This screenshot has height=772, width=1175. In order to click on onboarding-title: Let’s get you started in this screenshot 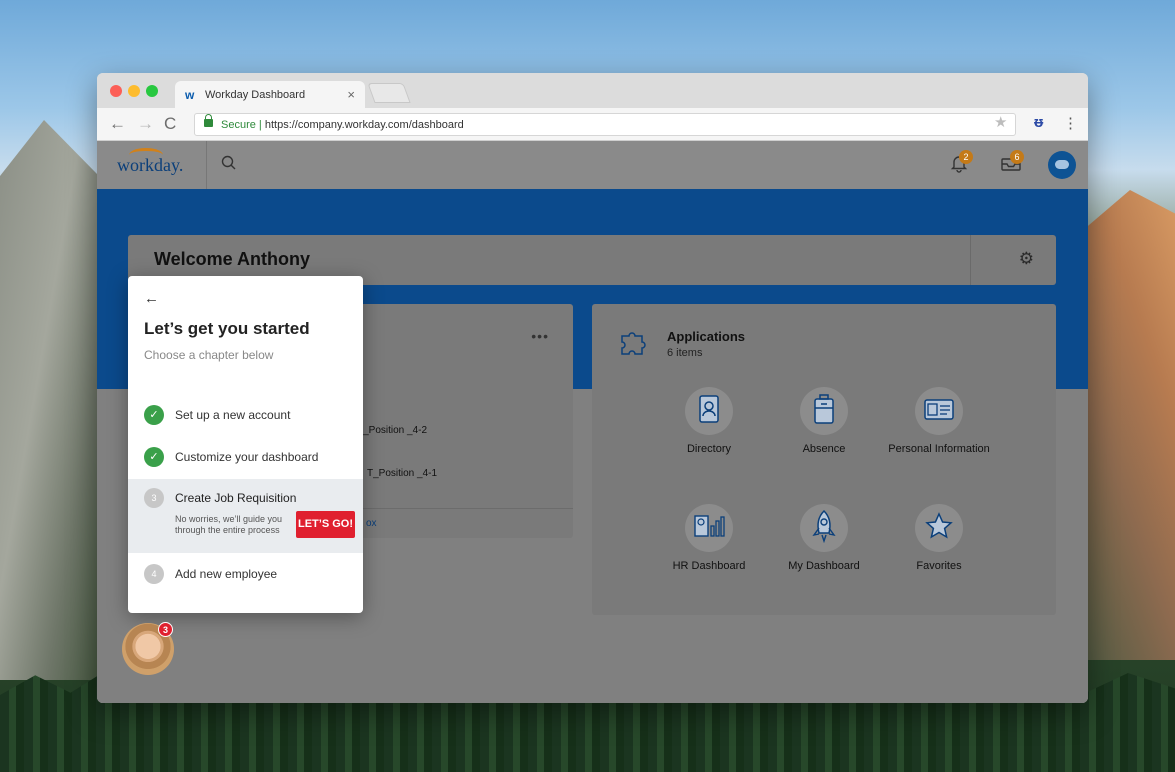, I will do `click(227, 328)`.